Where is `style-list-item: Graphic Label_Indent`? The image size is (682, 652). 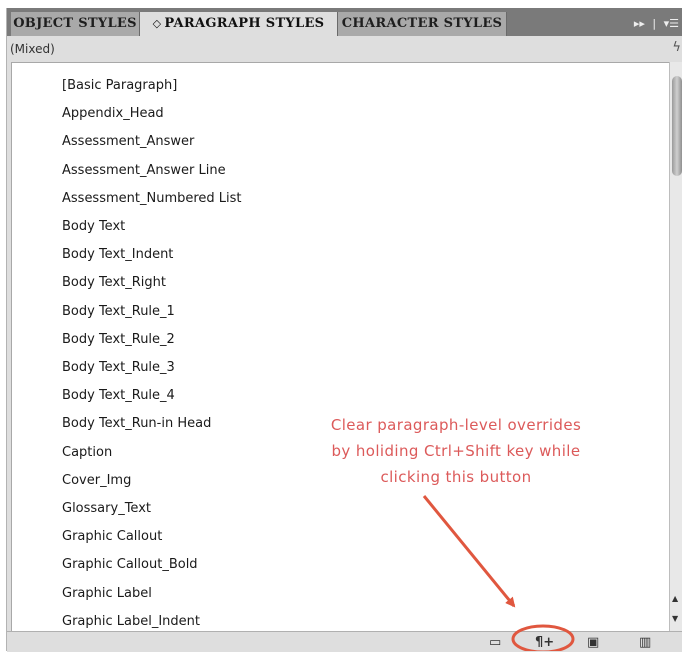
style-list-item: Graphic Label_Indent is located at coordinates (340, 620).